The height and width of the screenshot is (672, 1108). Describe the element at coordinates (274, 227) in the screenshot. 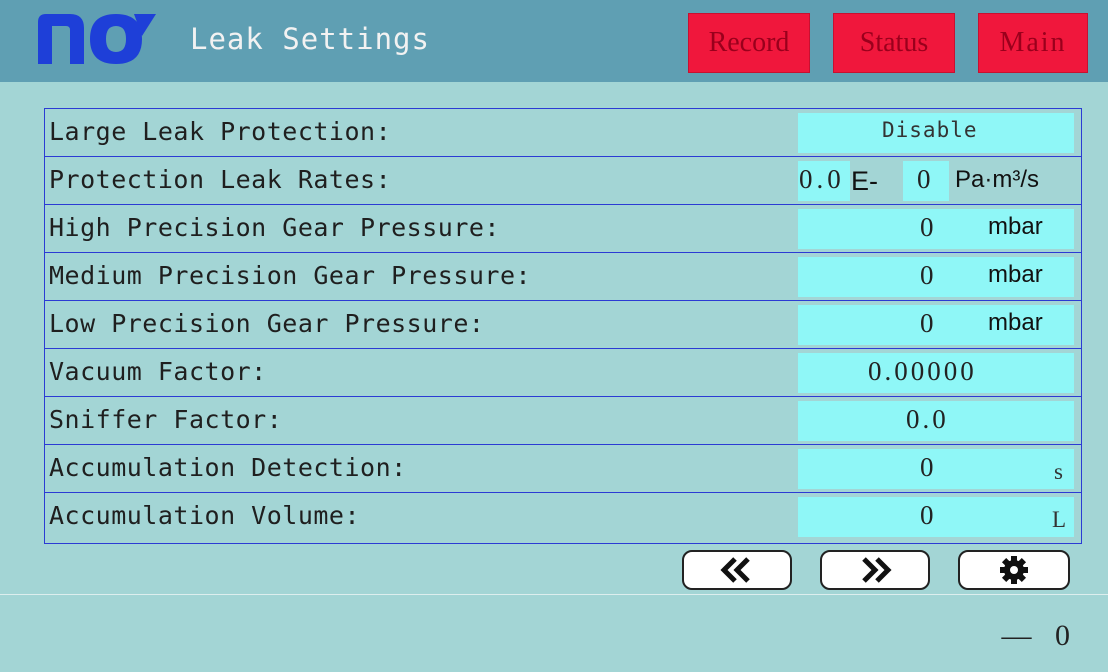

I see `high-precision-pressure-label: High Precision Gear Pressure:` at that location.